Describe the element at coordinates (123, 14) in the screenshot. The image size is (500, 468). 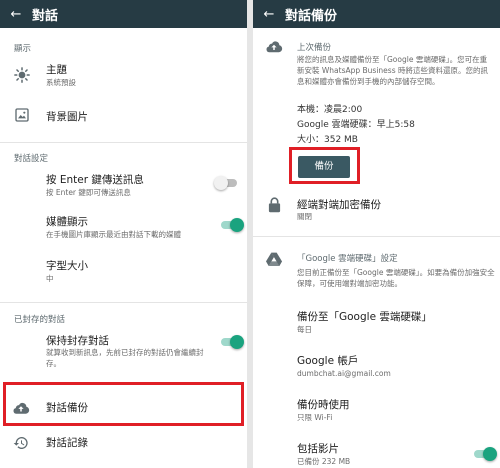
I see `app-bar: ← 對話` at that location.